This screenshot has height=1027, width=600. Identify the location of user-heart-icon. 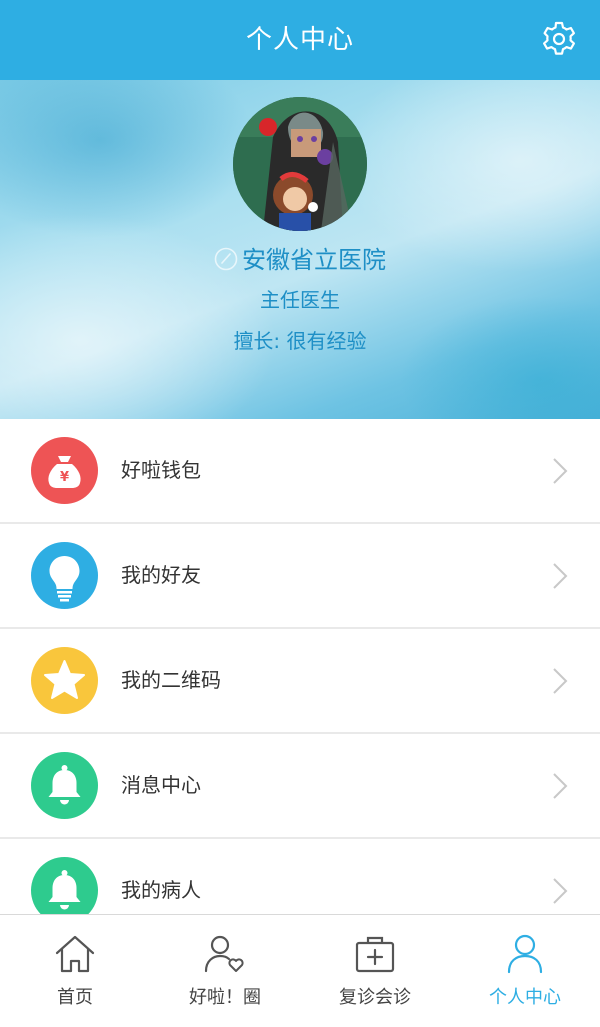
(224, 954).